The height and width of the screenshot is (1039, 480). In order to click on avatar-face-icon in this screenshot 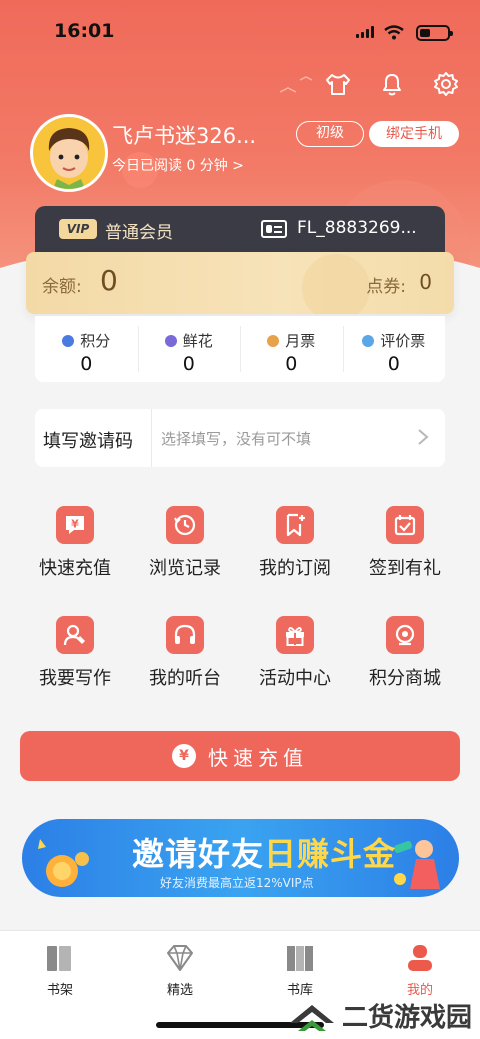, I will do `click(69, 158)`.